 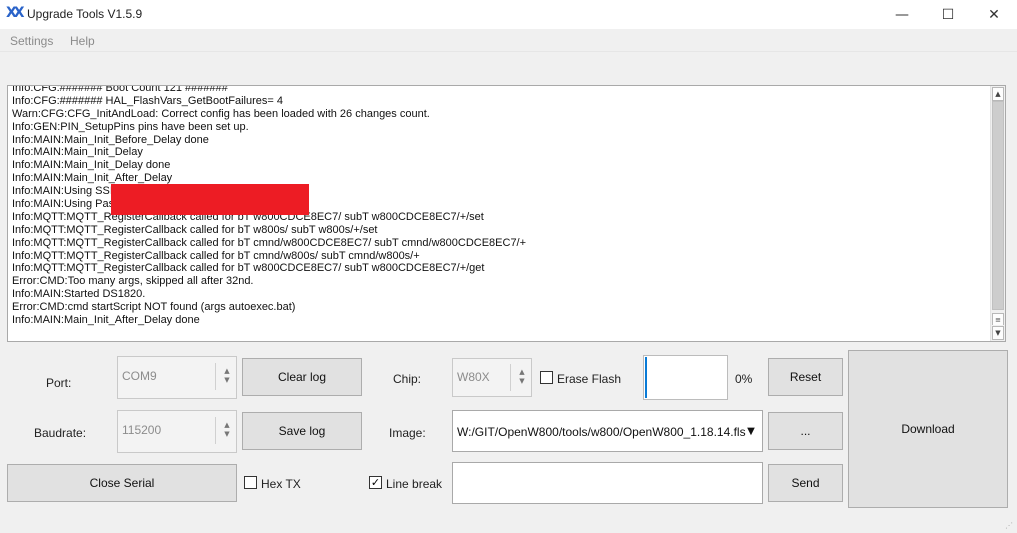 I want to click on download-button: Download, so click(x=928, y=429).